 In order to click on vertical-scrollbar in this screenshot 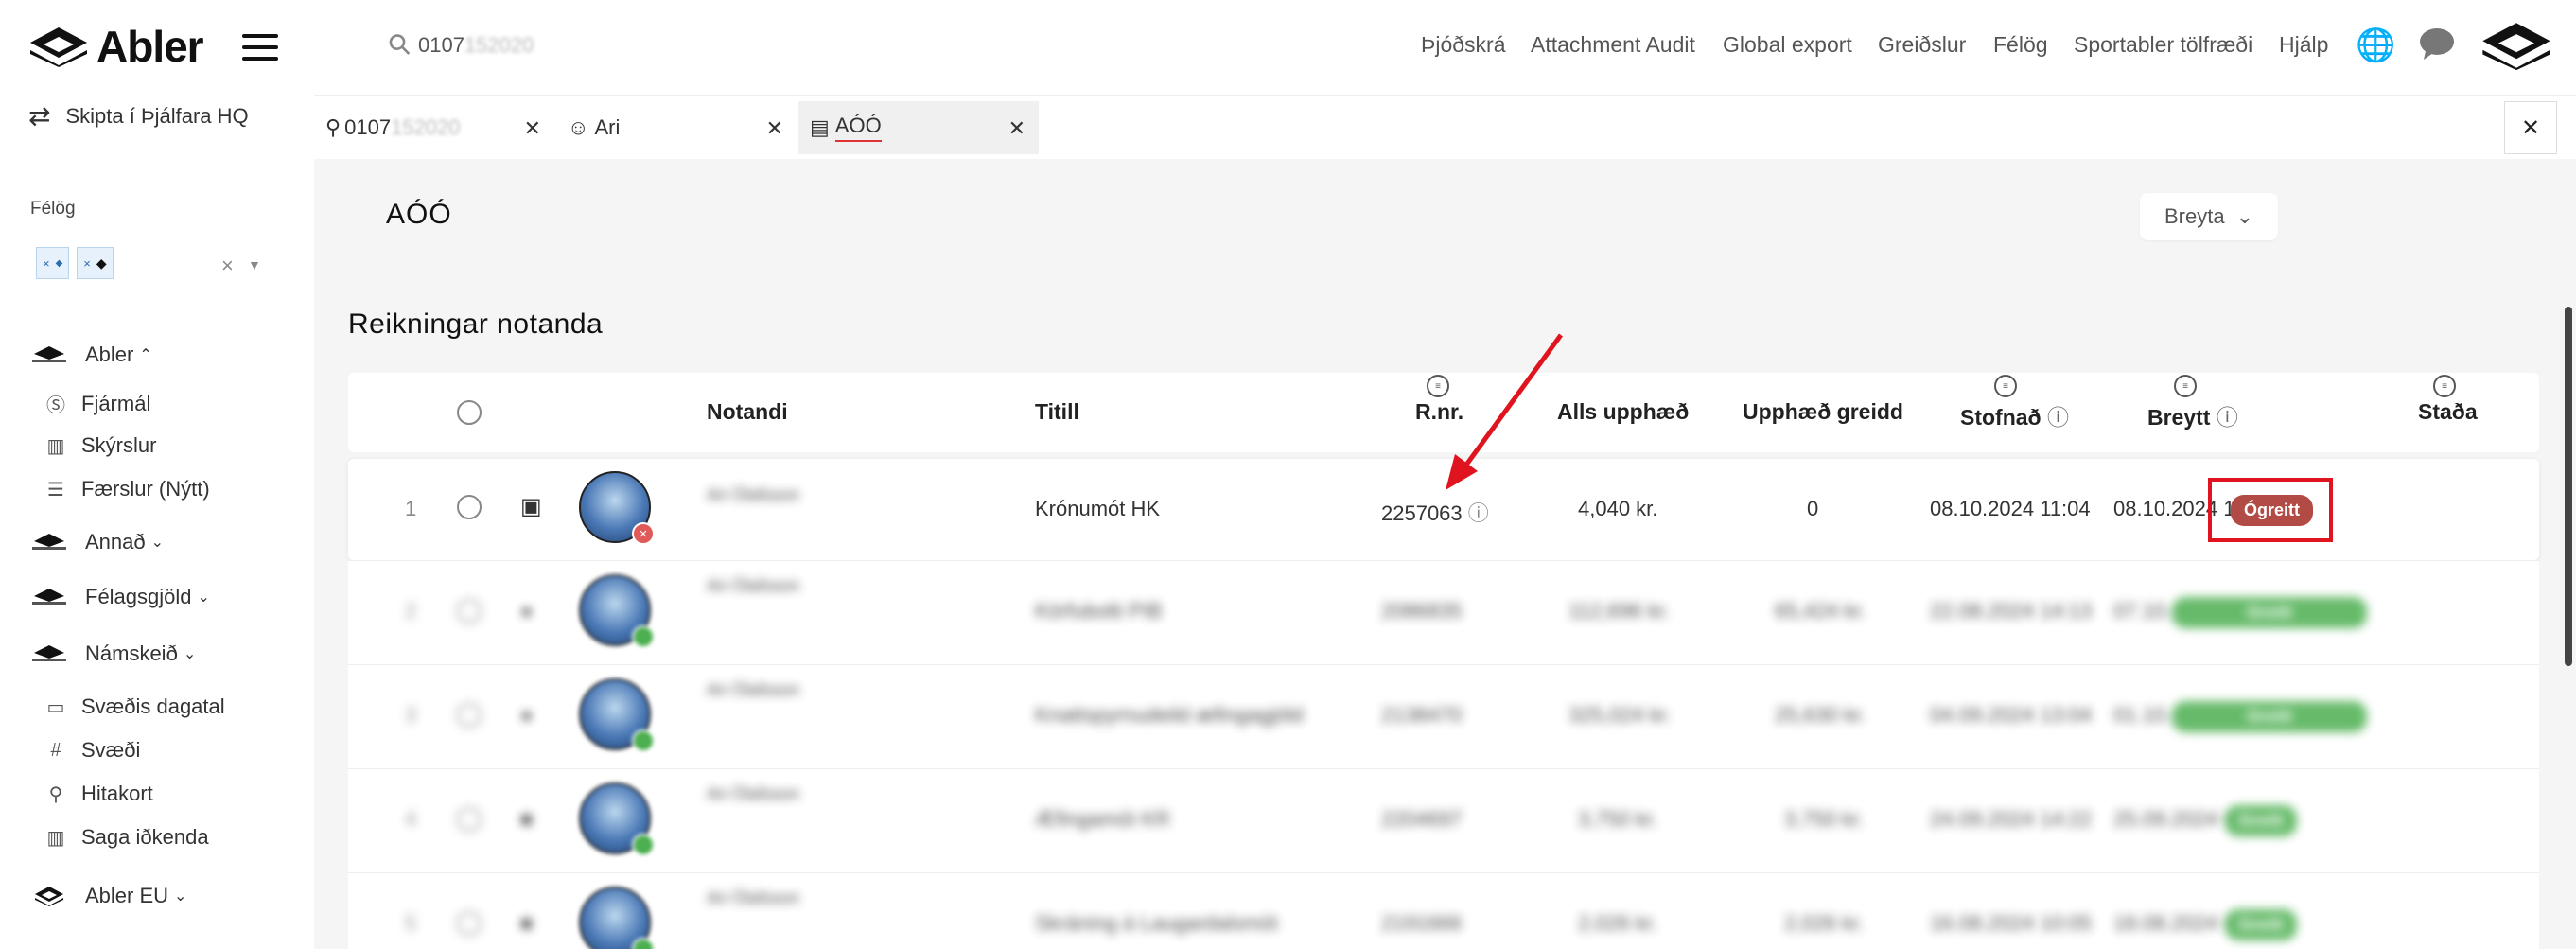, I will do `click(2569, 486)`.